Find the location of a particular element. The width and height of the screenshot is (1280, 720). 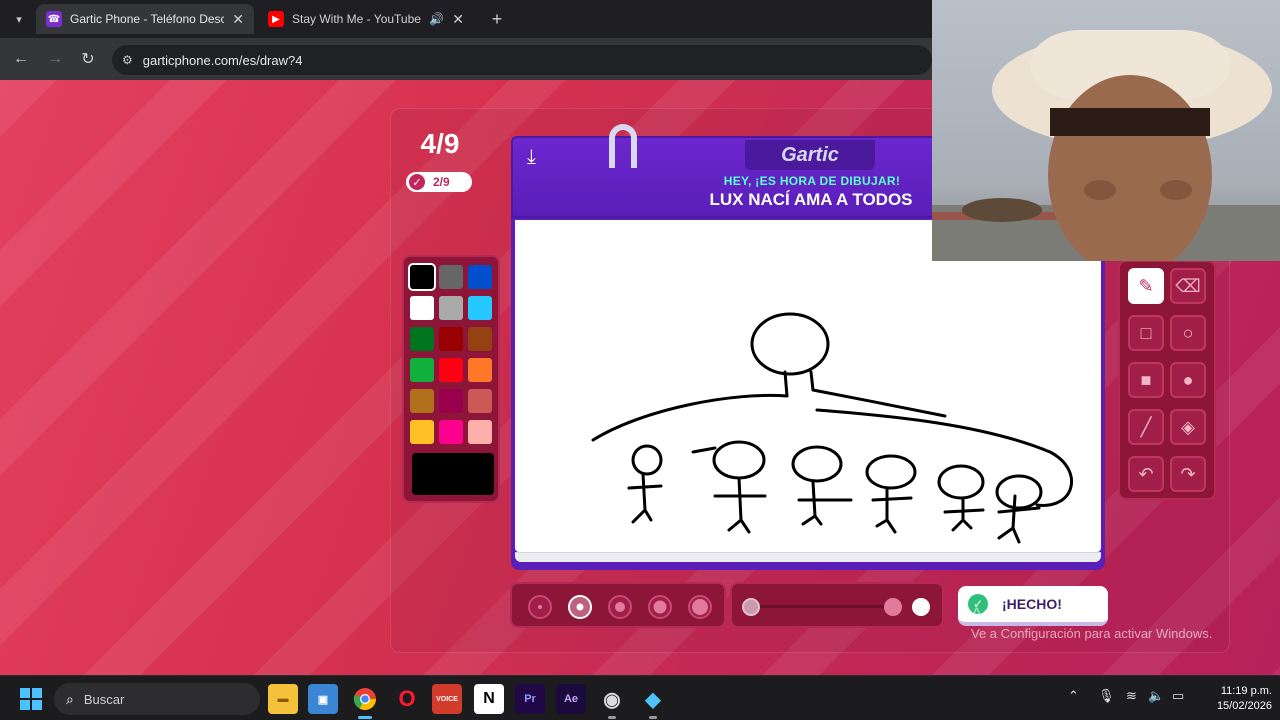

clock-time: 11:19 p.m. is located at coordinates (1246, 691).